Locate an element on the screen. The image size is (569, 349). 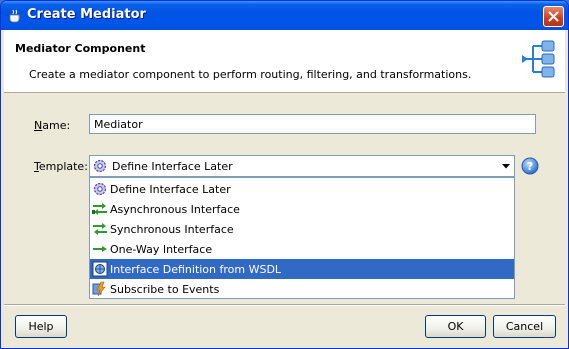
template-option-label: Asynchronous Interface is located at coordinates (175, 209).